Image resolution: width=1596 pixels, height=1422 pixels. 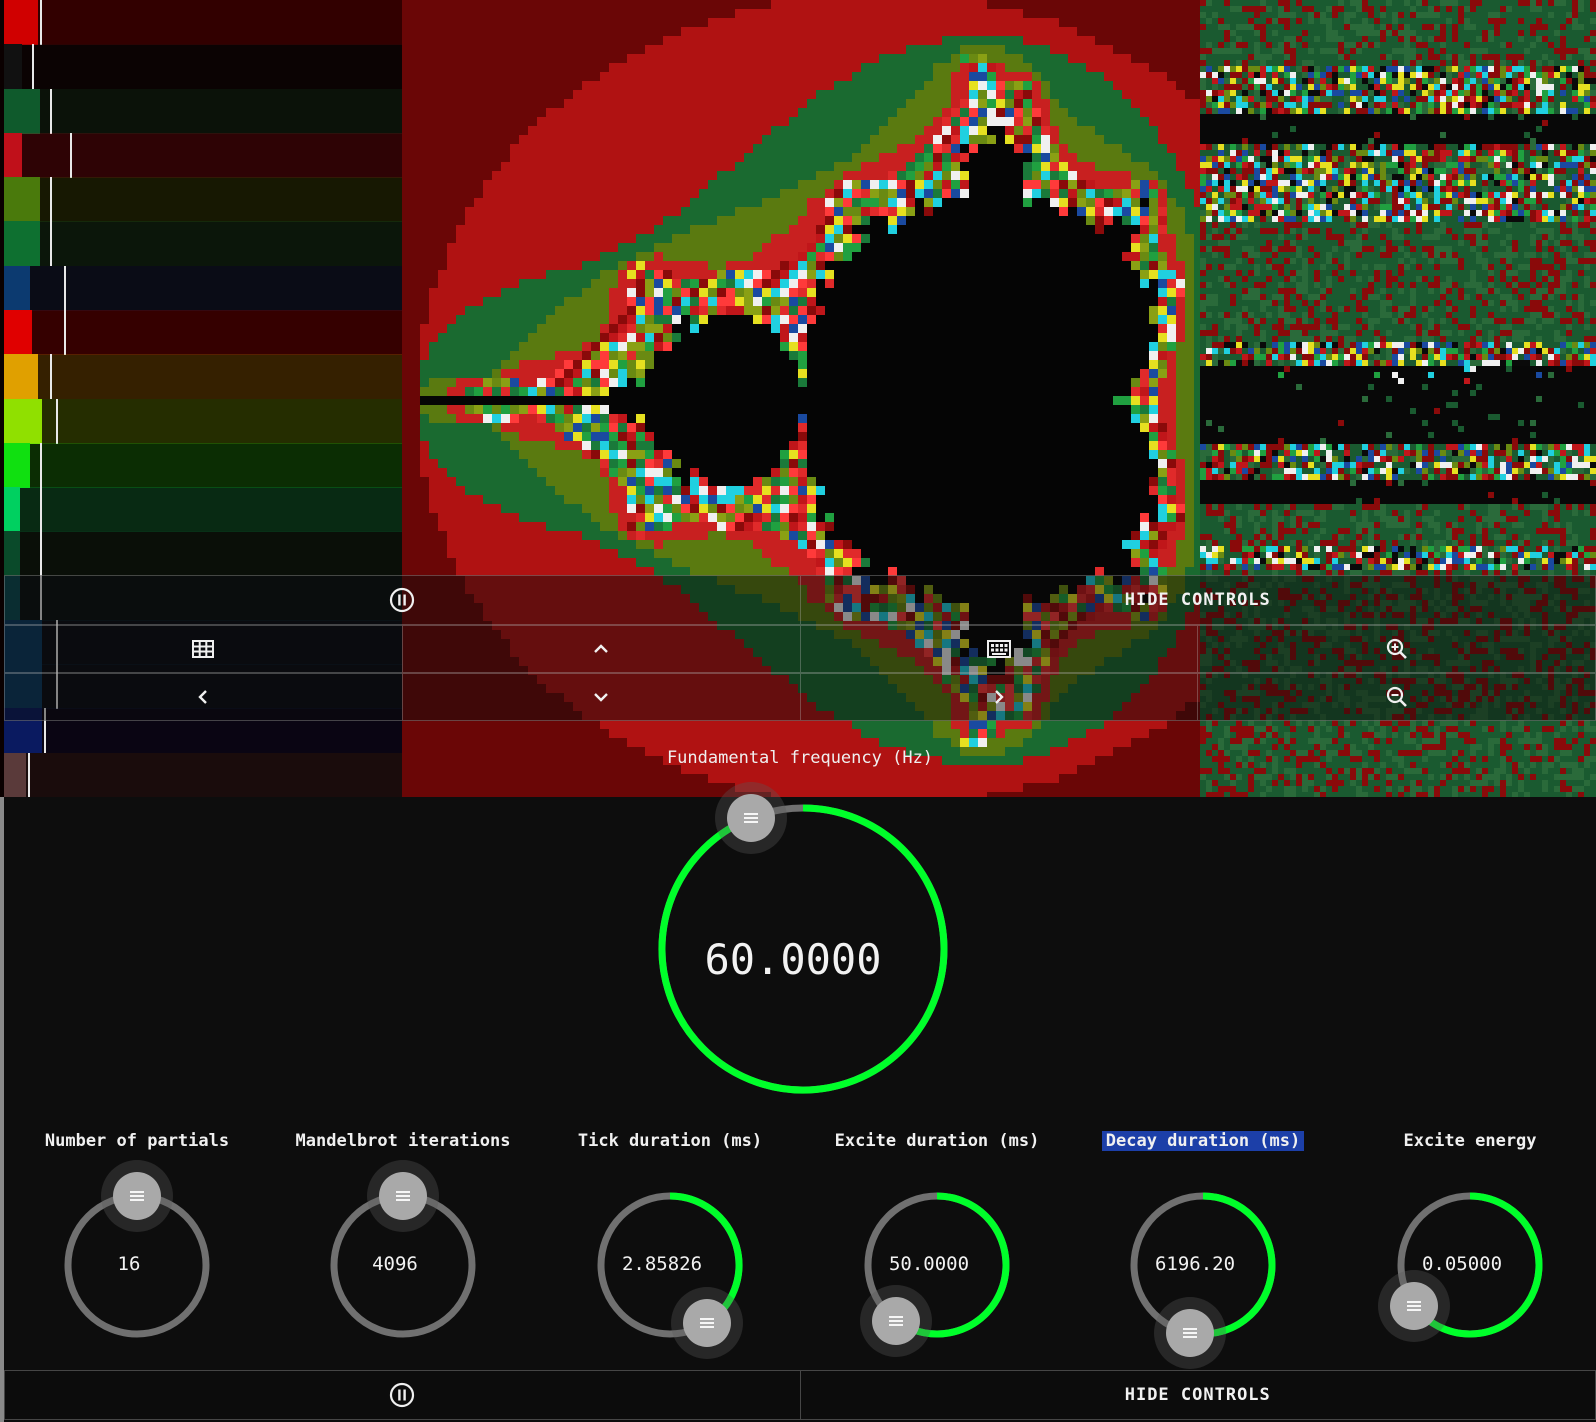 I want to click on knob-label-text: Excite energy, so click(x=1470, y=1141).